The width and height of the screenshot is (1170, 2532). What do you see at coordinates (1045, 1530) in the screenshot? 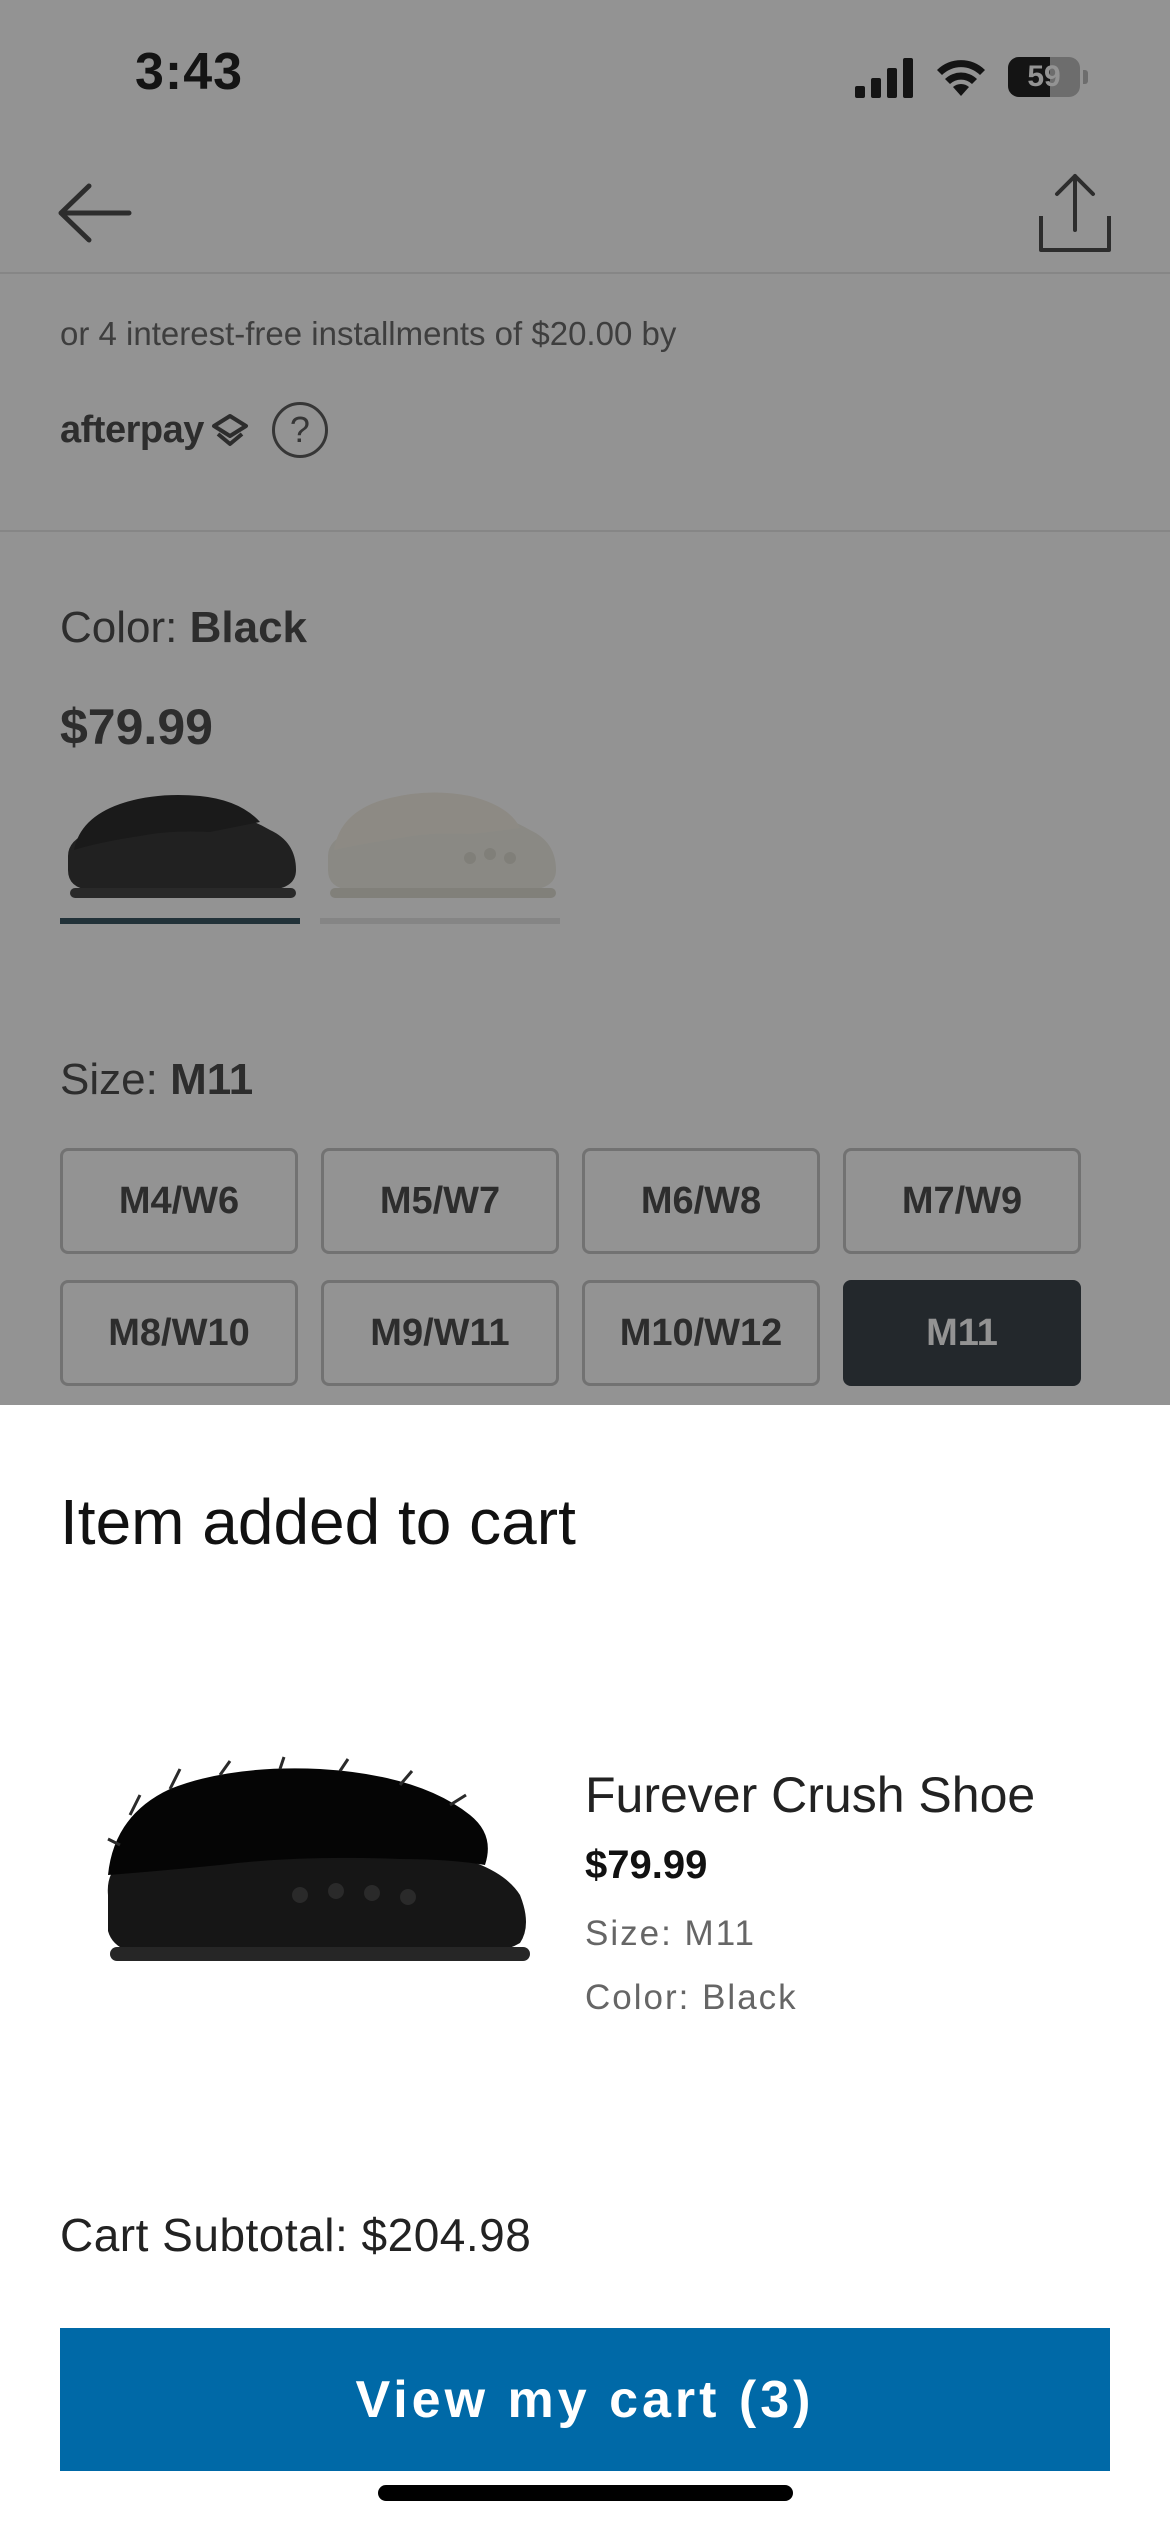
I see `close-icon` at bounding box center [1045, 1530].